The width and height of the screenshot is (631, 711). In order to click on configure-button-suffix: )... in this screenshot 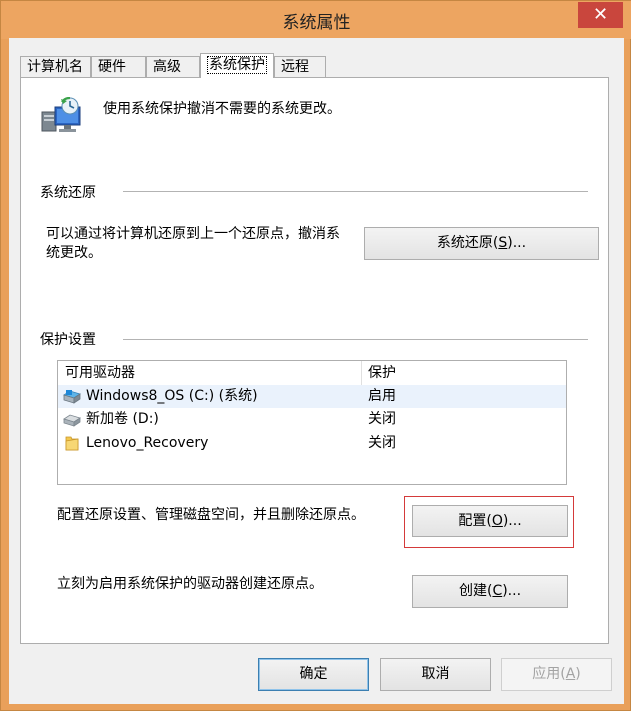, I will do `click(512, 521)`.